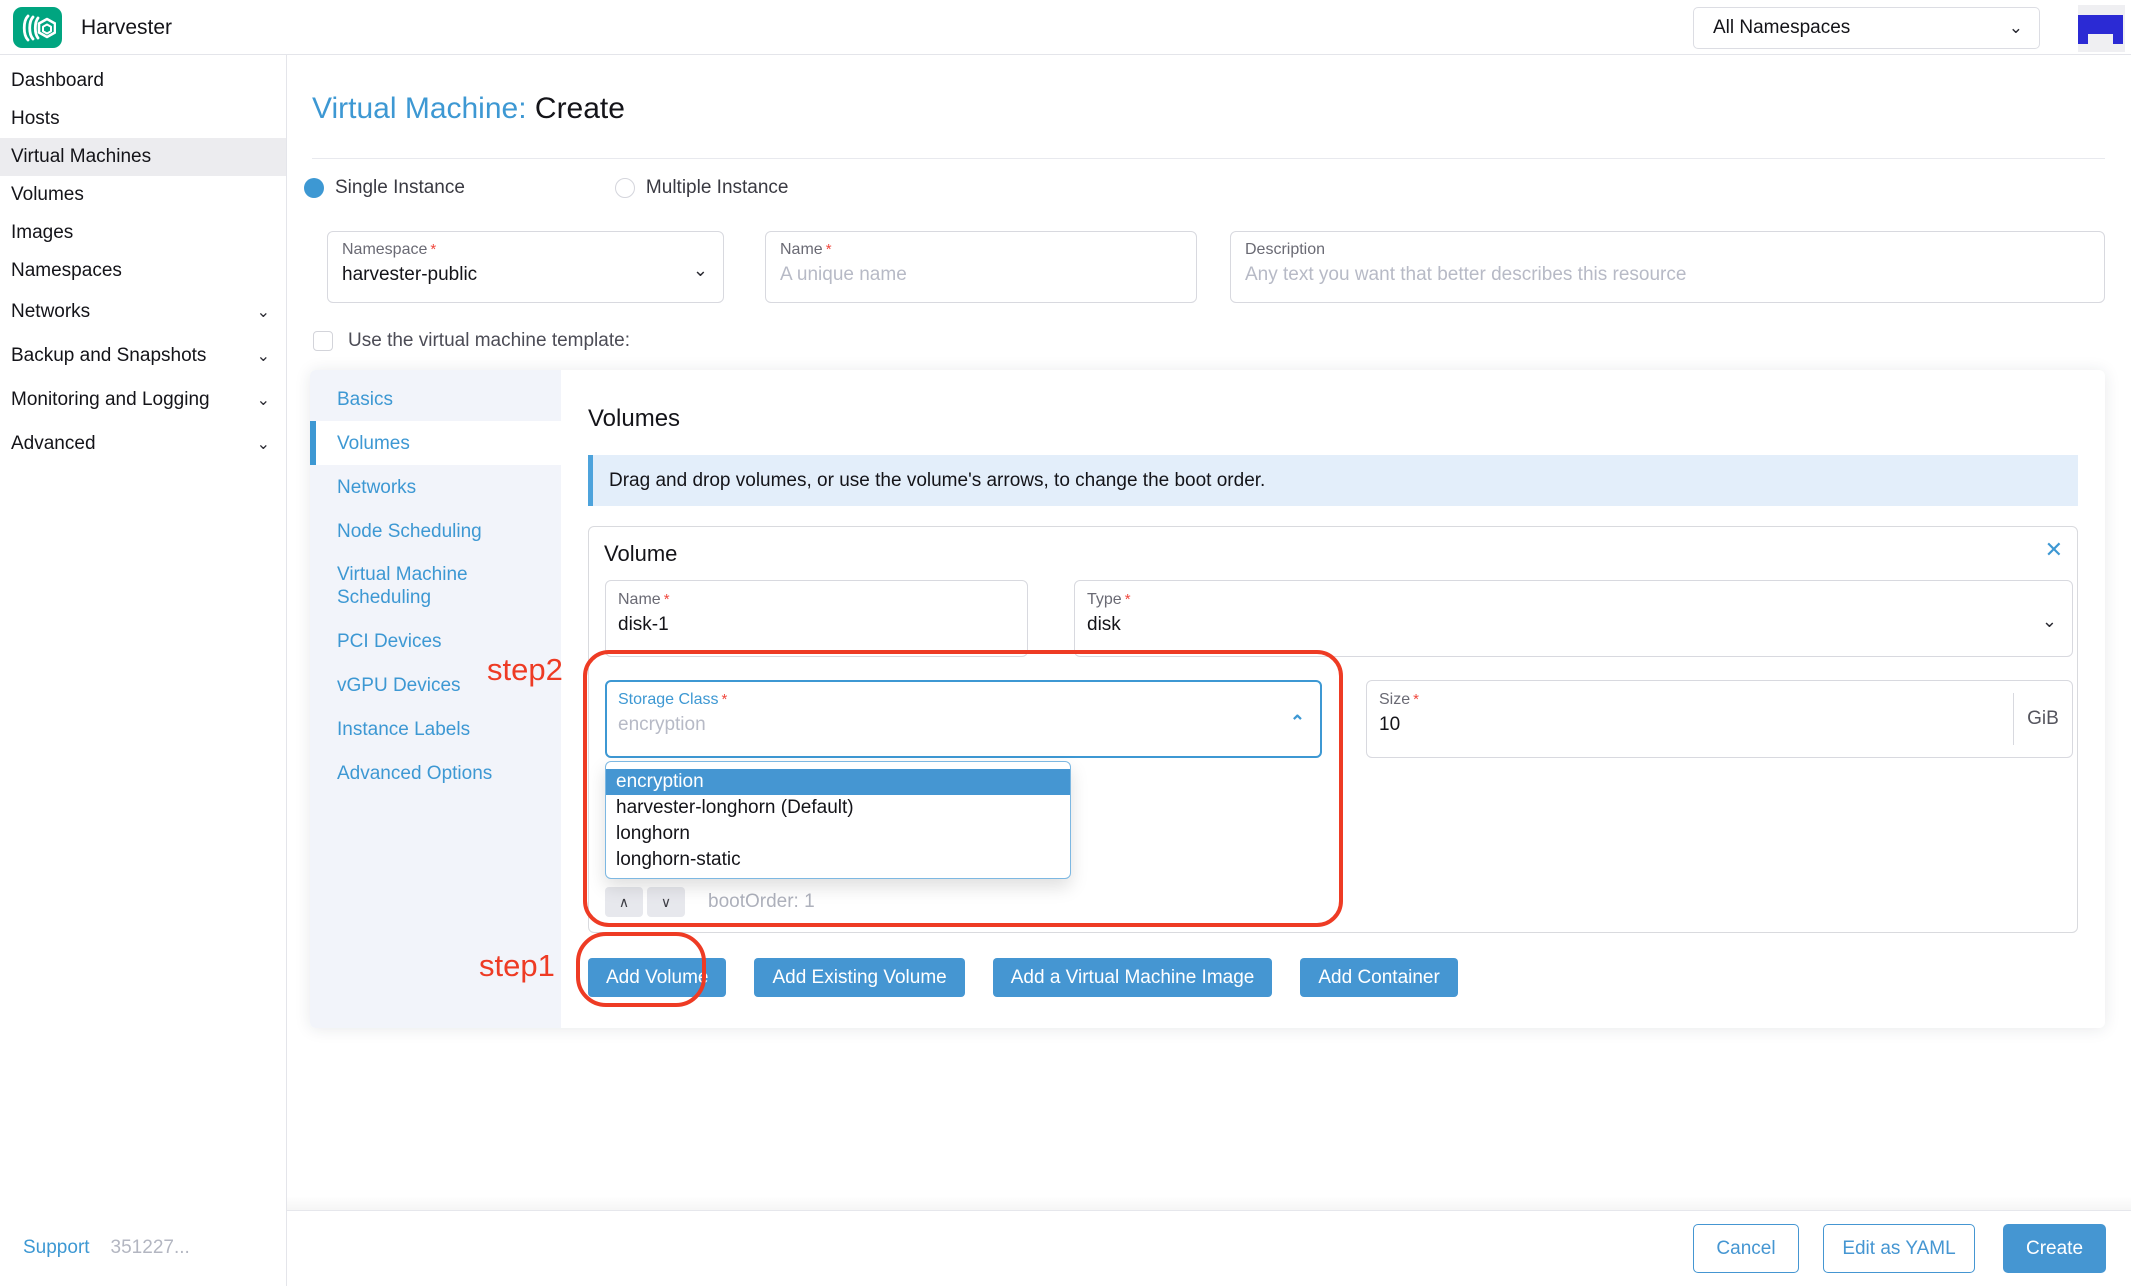 Image resolution: width=2131 pixels, height=1286 pixels. Describe the element at coordinates (525, 267) in the screenshot. I see `namespace-select: Namespace * harvester-public ⌄` at that location.